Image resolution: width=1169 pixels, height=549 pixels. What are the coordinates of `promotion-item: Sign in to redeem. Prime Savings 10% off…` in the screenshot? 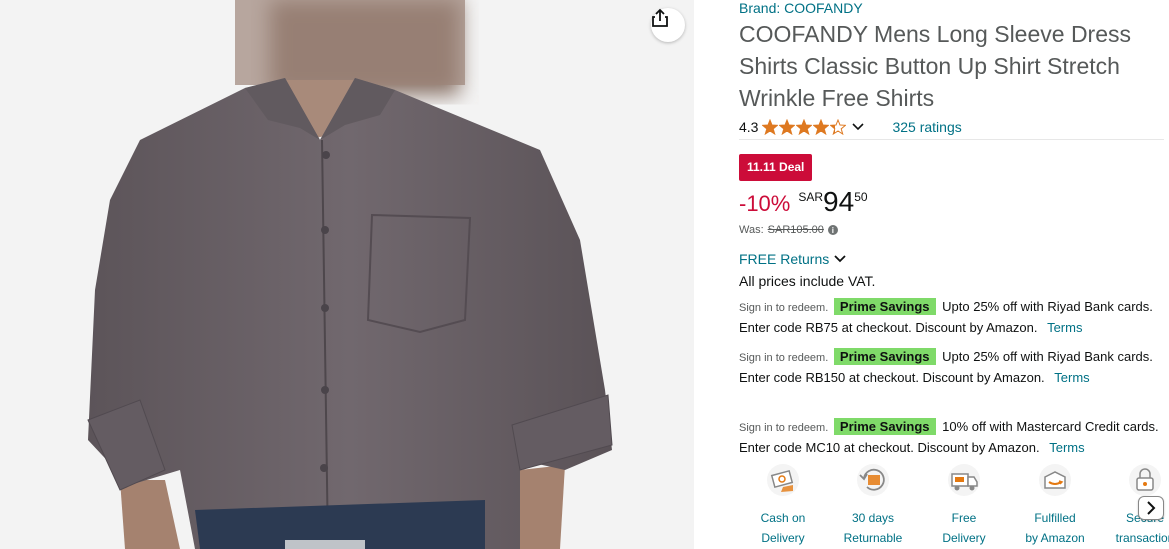 It's located at (953, 437).